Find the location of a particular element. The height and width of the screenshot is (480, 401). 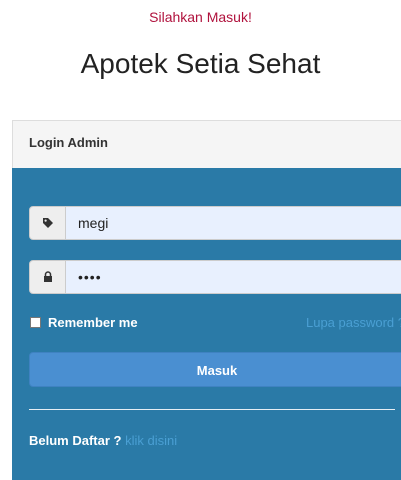

login-button: Masuk is located at coordinates (215, 369).